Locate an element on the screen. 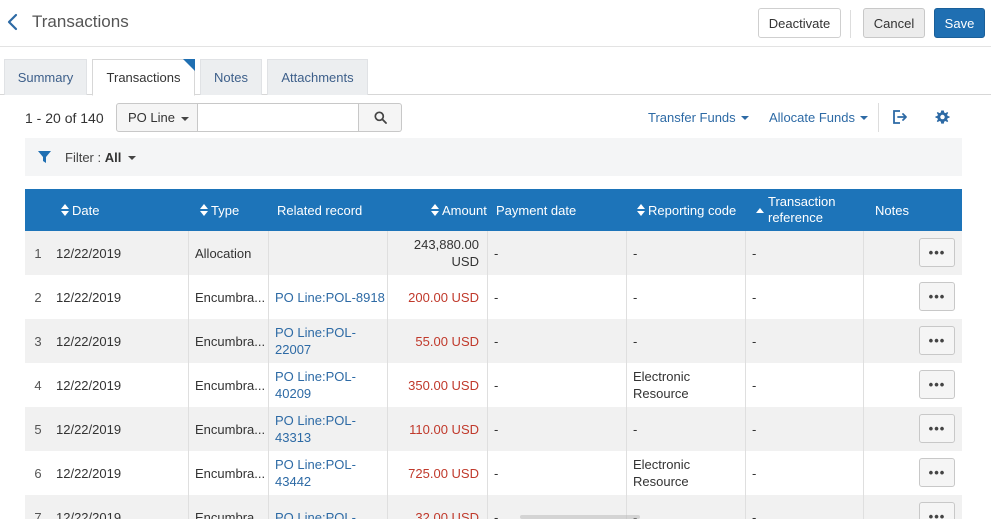 The width and height of the screenshot is (991, 519). column-header-amount: Amount is located at coordinates (459, 210).